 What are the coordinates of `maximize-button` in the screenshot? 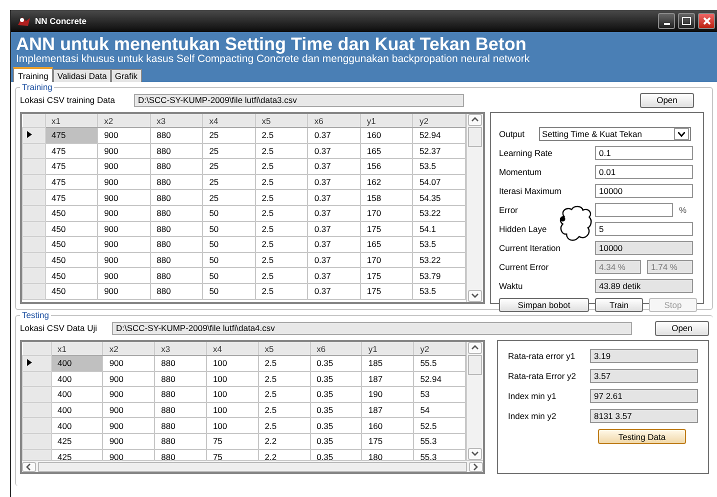 It's located at (686, 21).